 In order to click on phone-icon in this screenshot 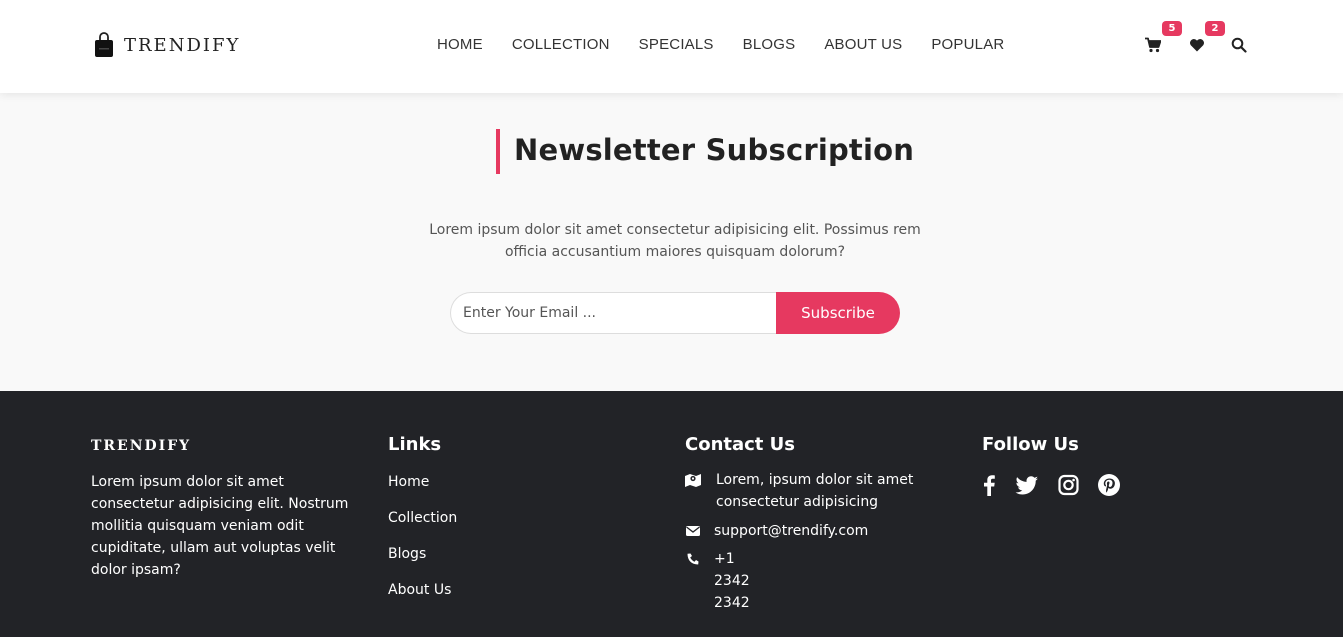, I will do `click(693, 559)`.